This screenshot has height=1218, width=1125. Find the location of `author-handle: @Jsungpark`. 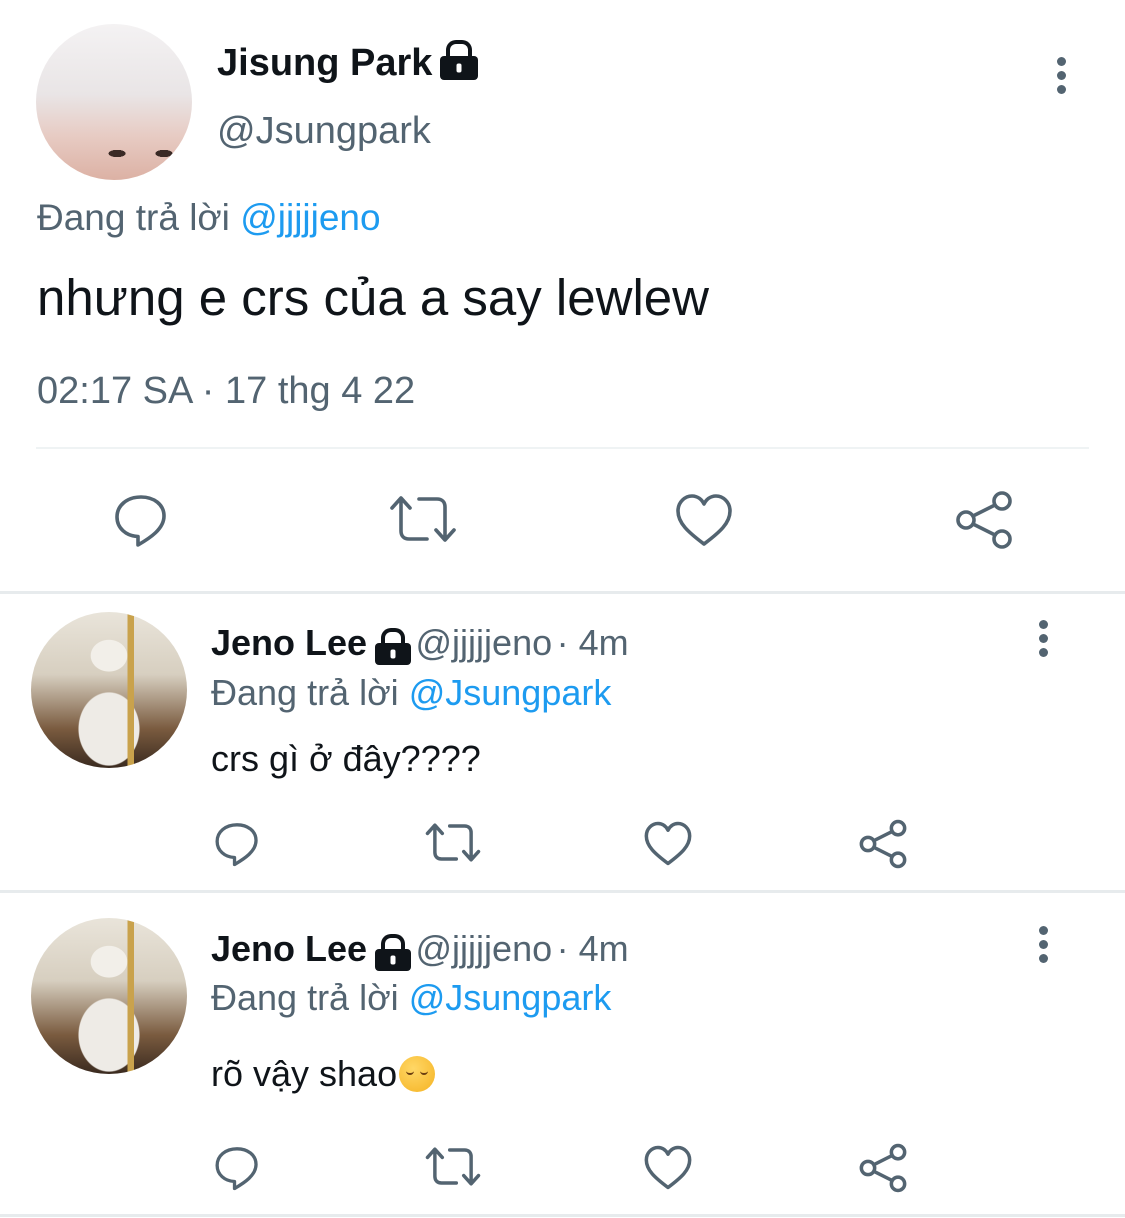

author-handle: @Jsungpark is located at coordinates (324, 131).